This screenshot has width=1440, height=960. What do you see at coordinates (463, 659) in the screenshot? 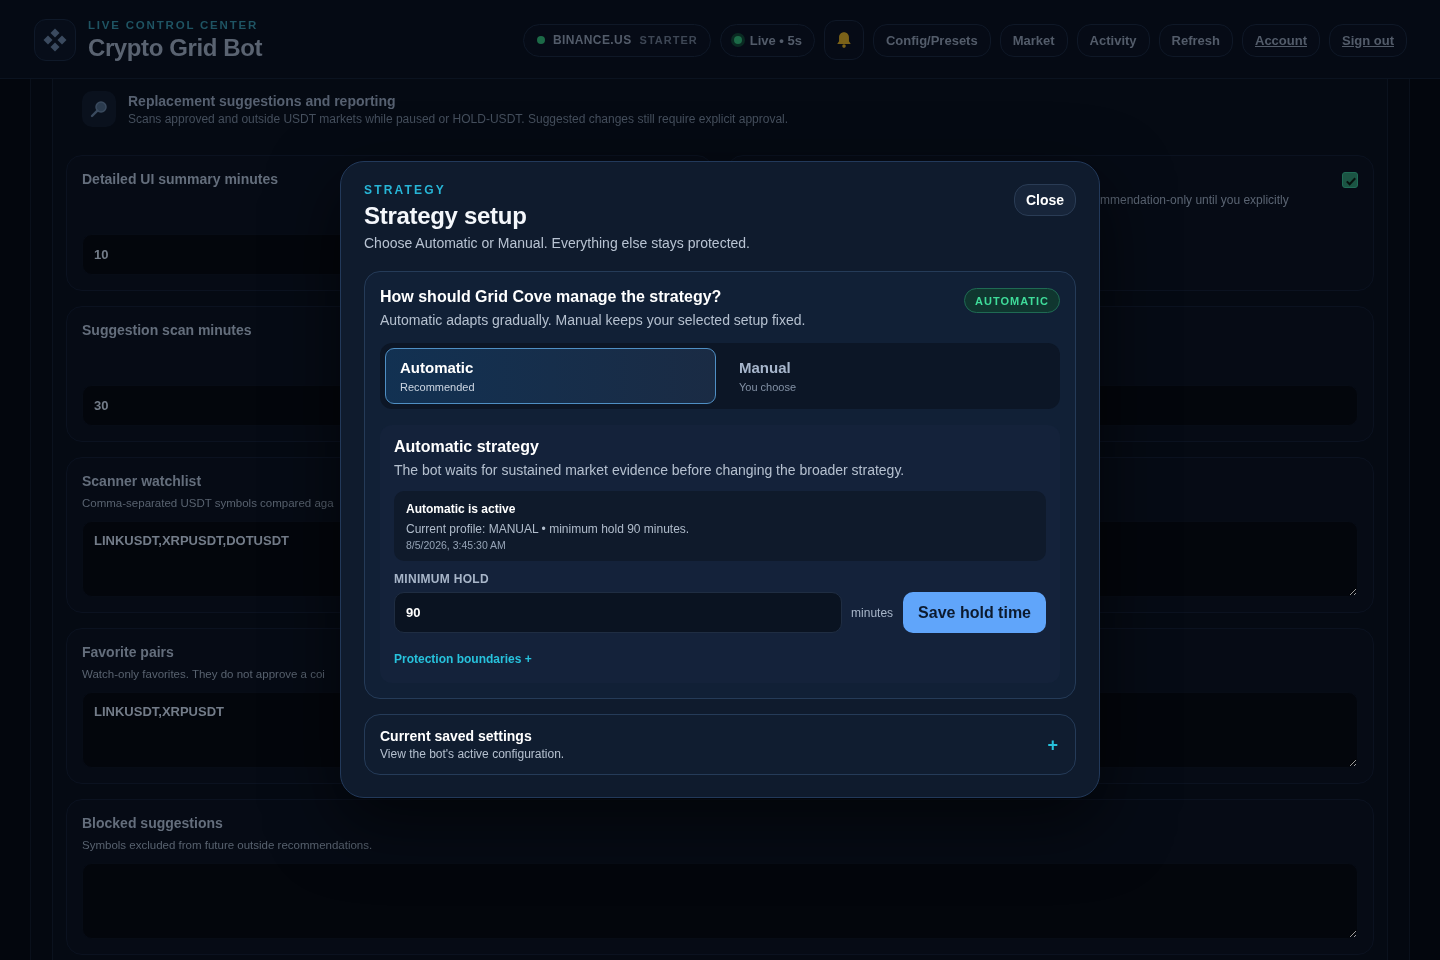
I see `protection-boundaries-link: Protection boundaries +` at bounding box center [463, 659].